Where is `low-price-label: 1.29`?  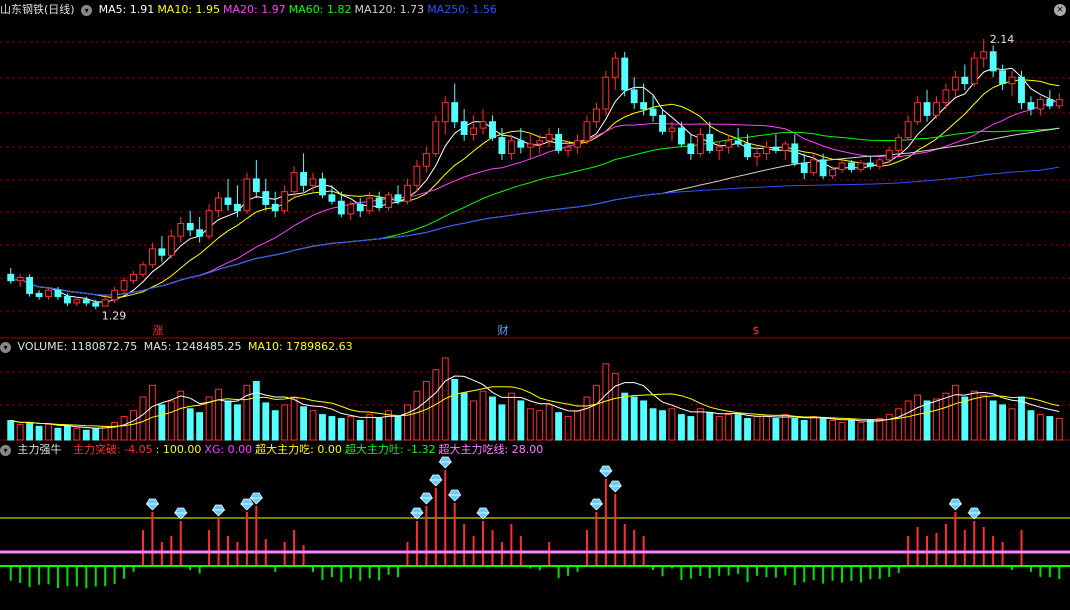 low-price-label: 1.29 is located at coordinates (114, 315).